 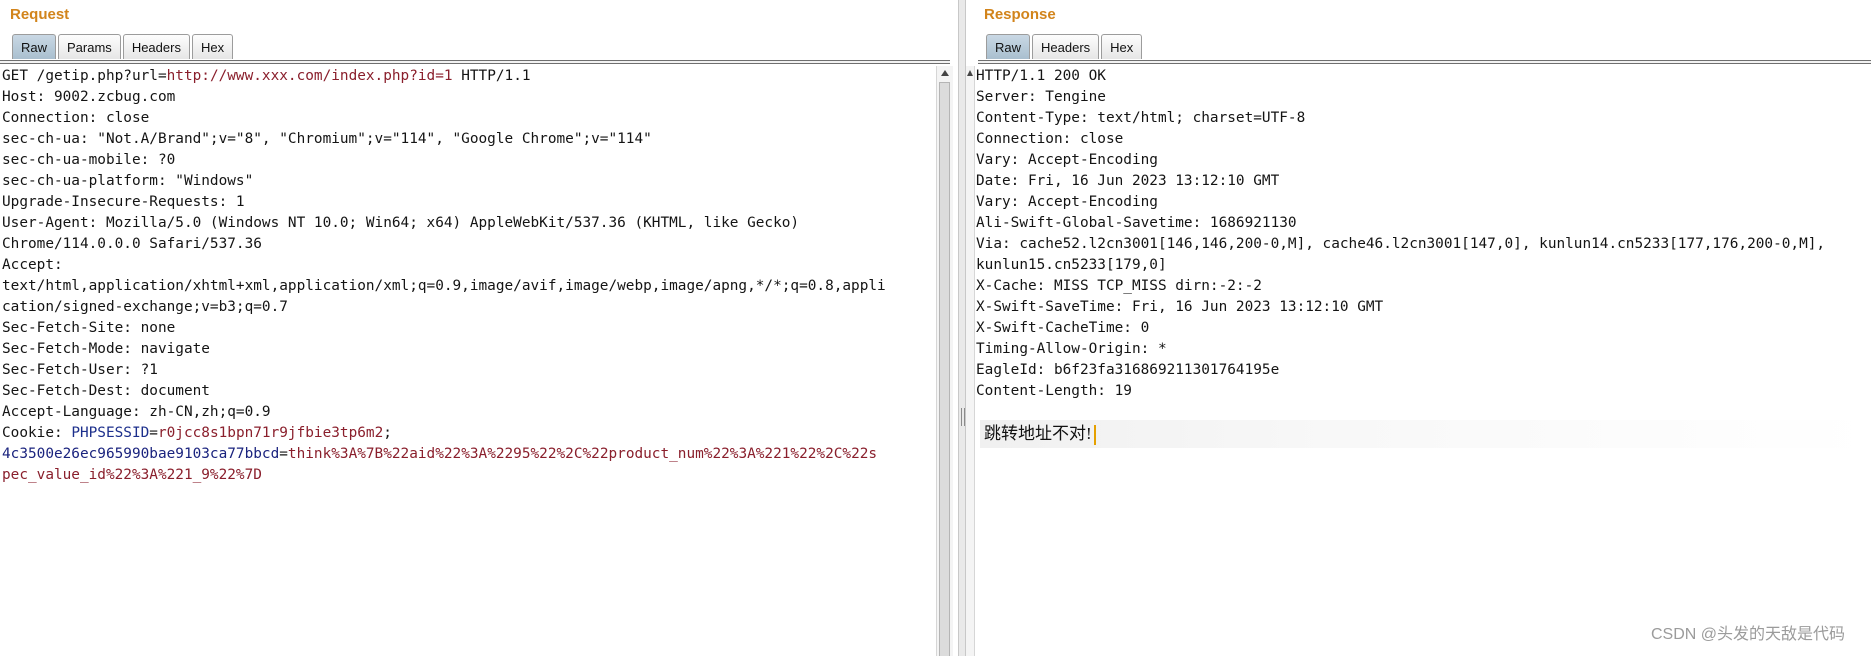 What do you see at coordinates (89, 46) in the screenshot?
I see `request-tab-params: Params` at bounding box center [89, 46].